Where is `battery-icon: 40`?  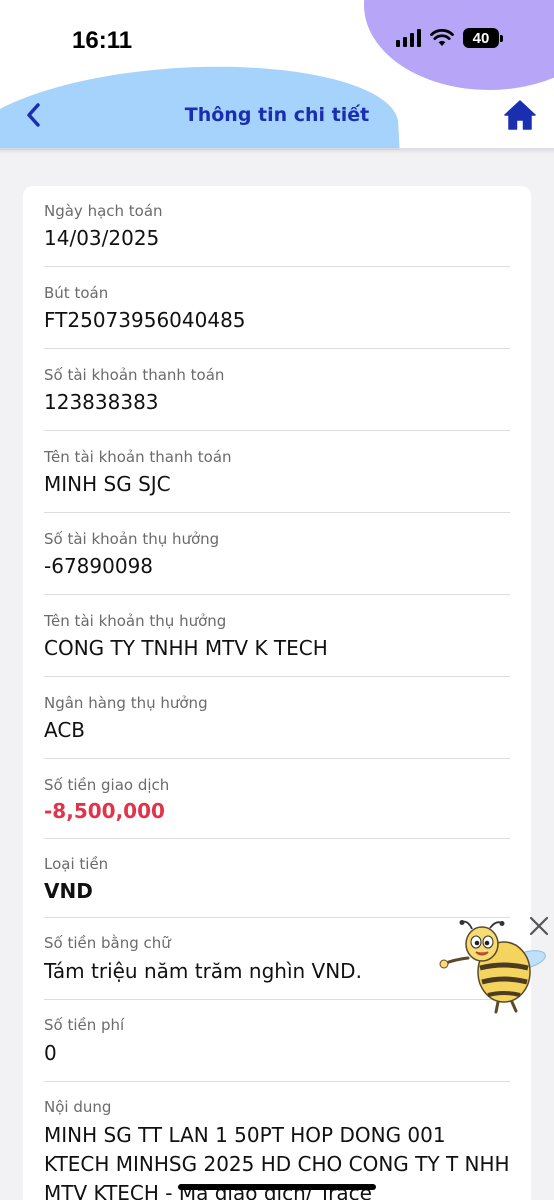 battery-icon: 40 is located at coordinates (483, 38).